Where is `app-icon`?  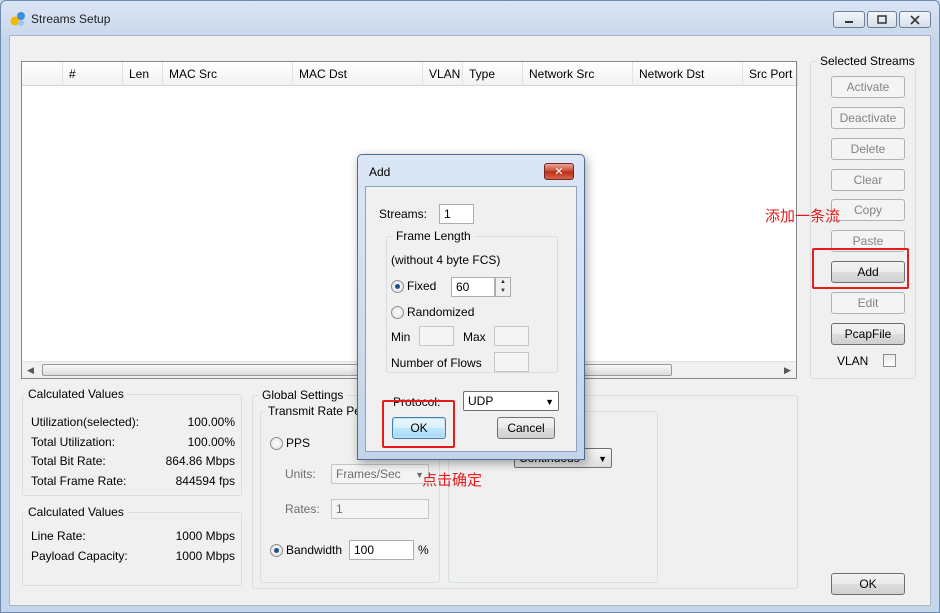 app-icon is located at coordinates (17, 19).